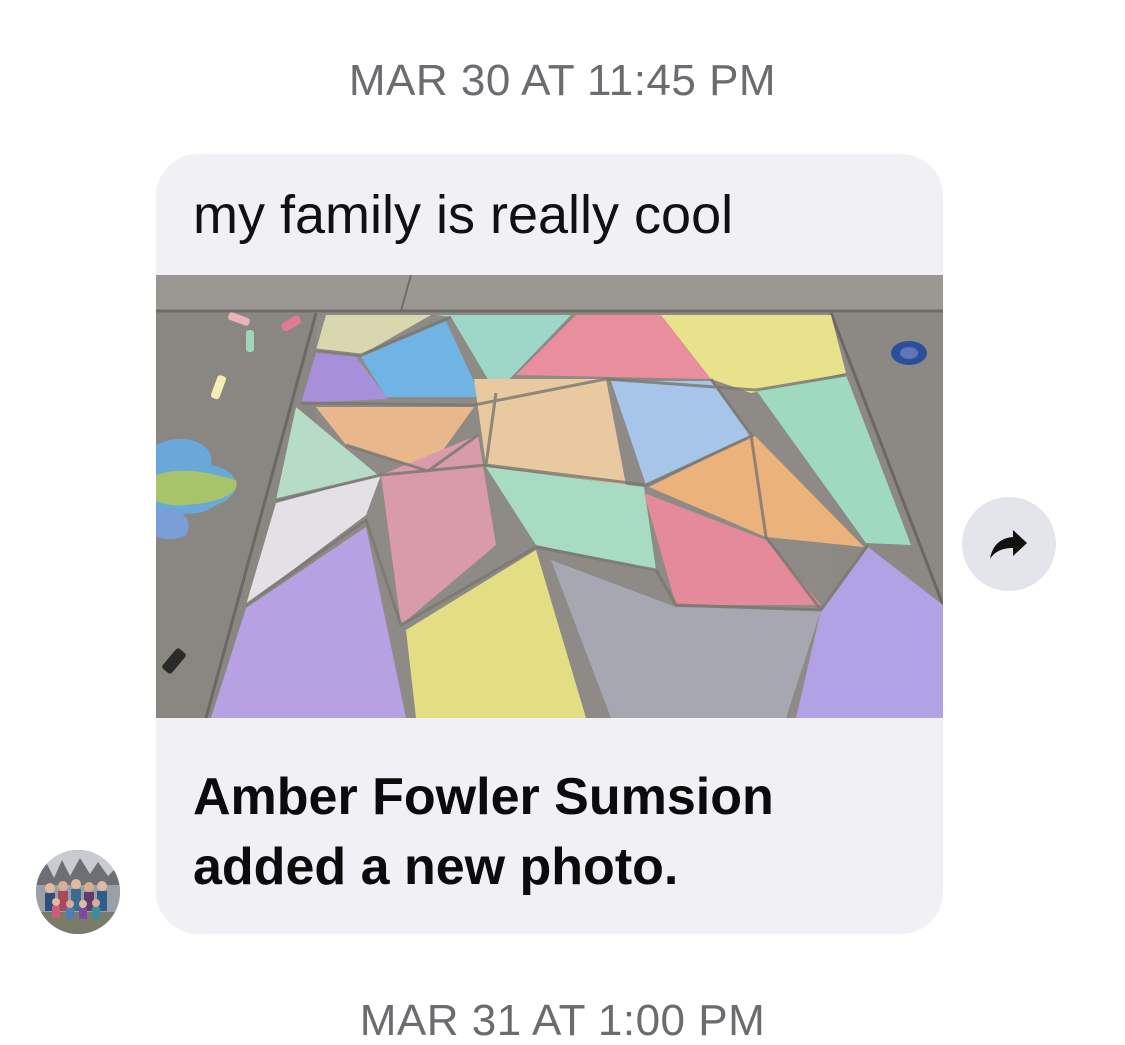 This screenshot has height=1045, width=1125. I want to click on family-group-avatar-icon, so click(78, 892).